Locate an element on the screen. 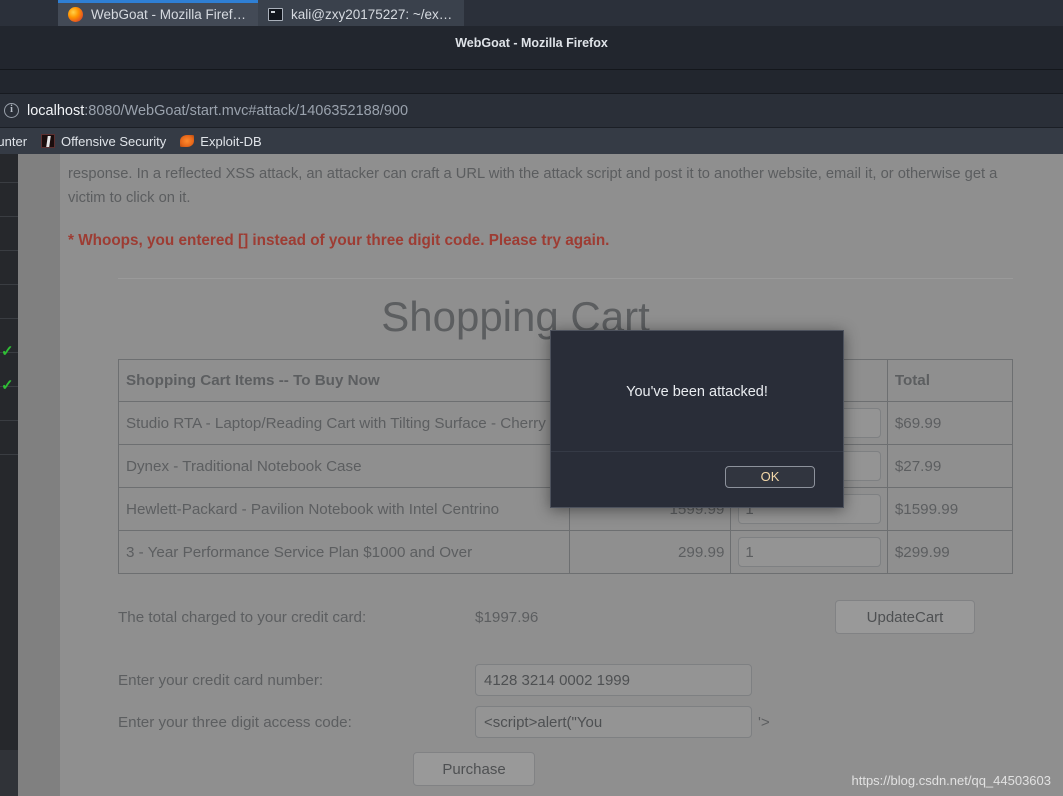 This screenshot has height=796, width=1063. bookmark-exploit-db: Exploit-DB is located at coordinates (221, 141).